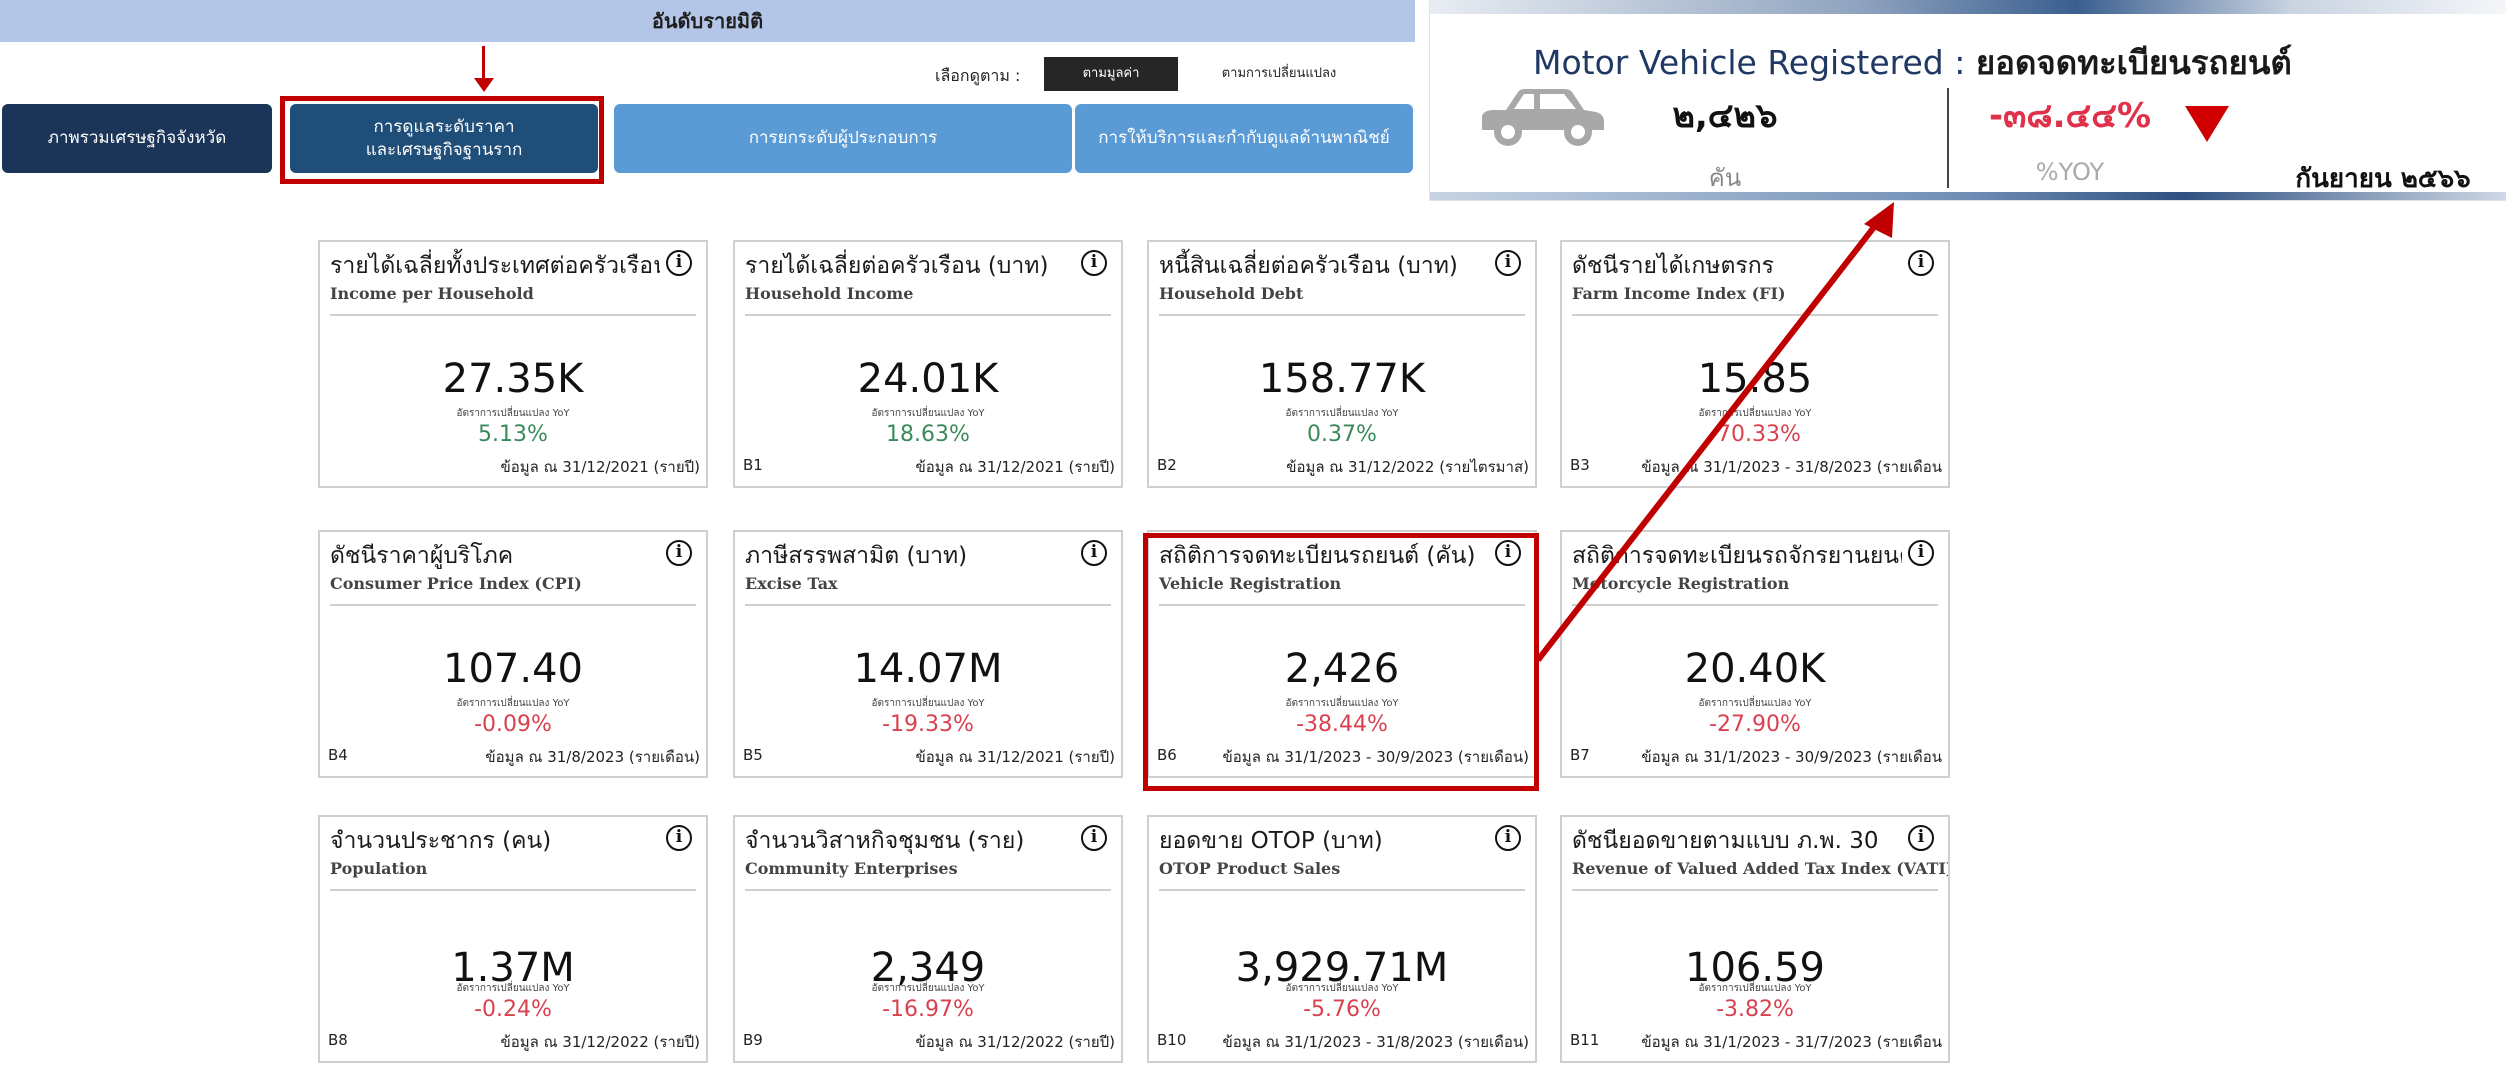 This screenshot has height=1074, width=2506. Describe the element at coordinates (137, 138) in the screenshot. I see `tab-provincial-economy: ภาพรวมเศรษฐกิจจังหวัด` at that location.